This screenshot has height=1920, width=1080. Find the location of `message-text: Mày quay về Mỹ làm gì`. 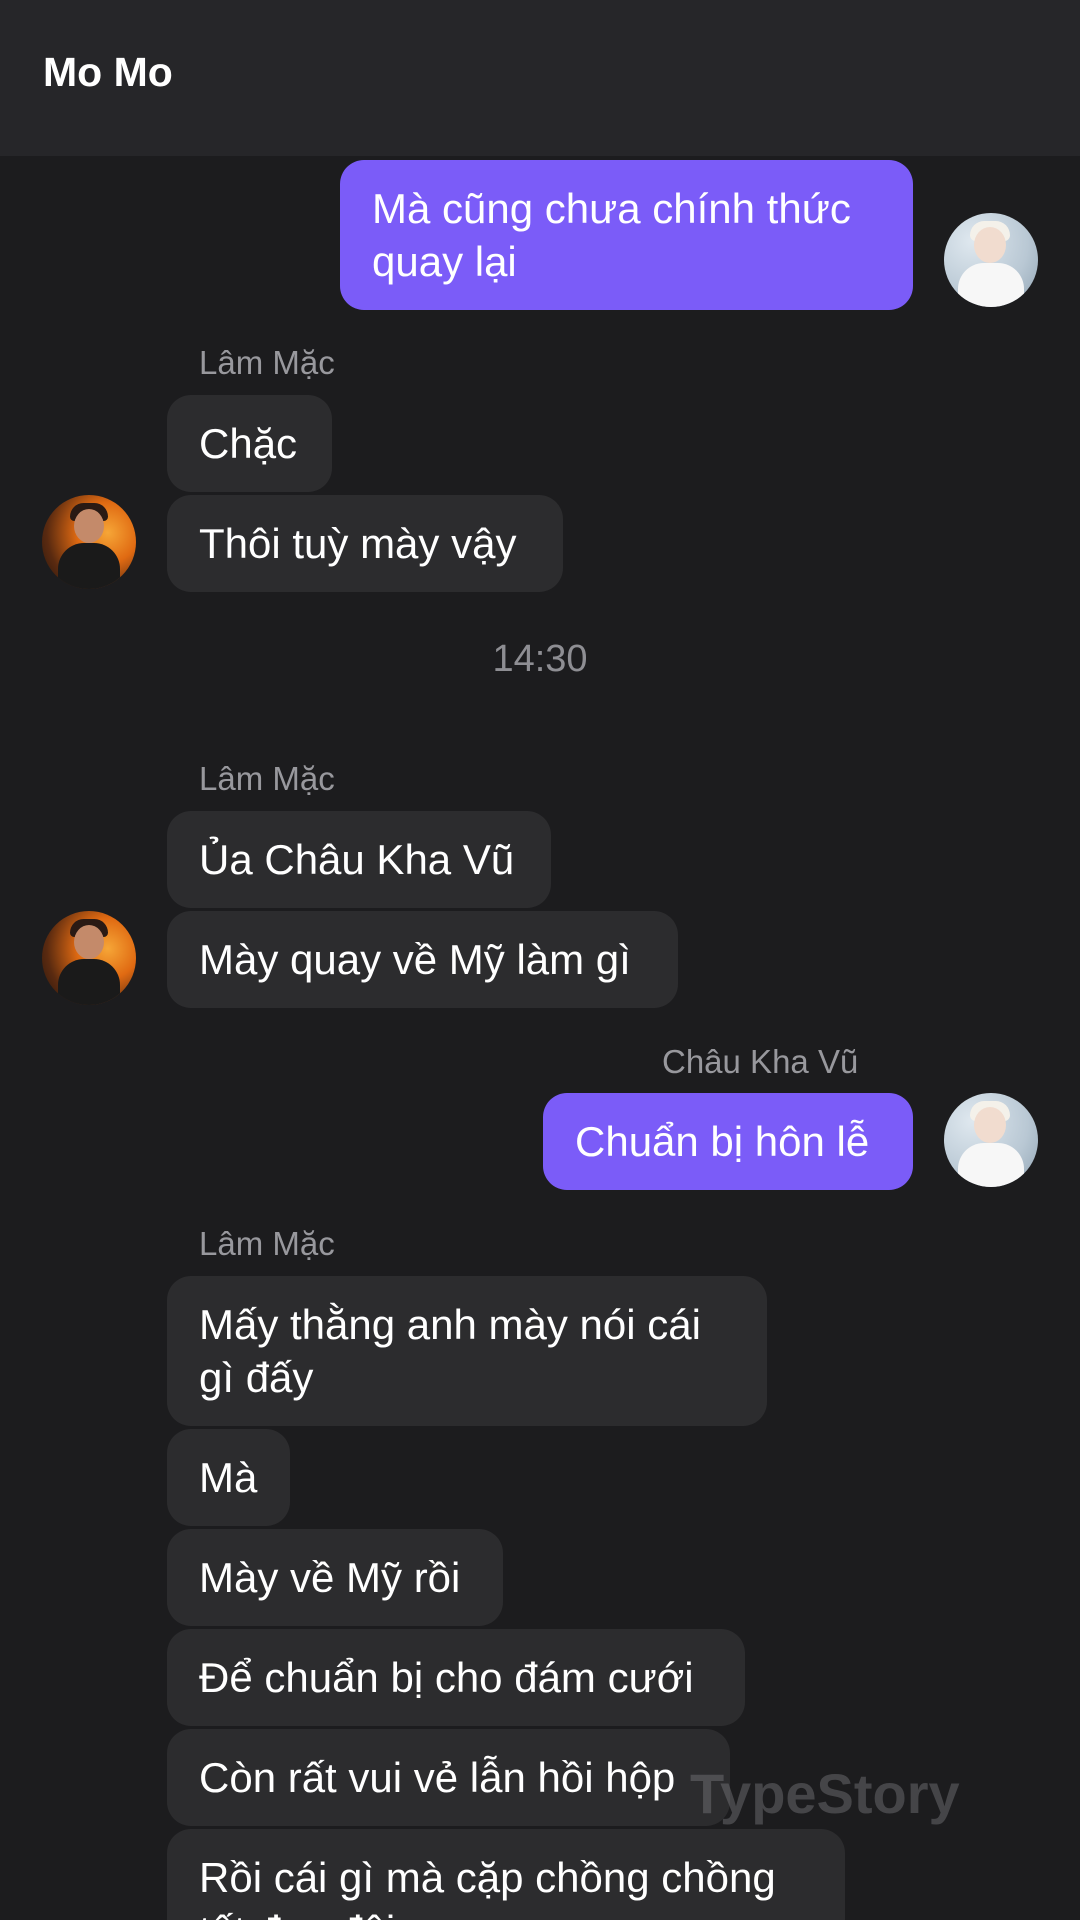

message-text: Mày quay về Mỹ làm gì is located at coordinates (415, 959).